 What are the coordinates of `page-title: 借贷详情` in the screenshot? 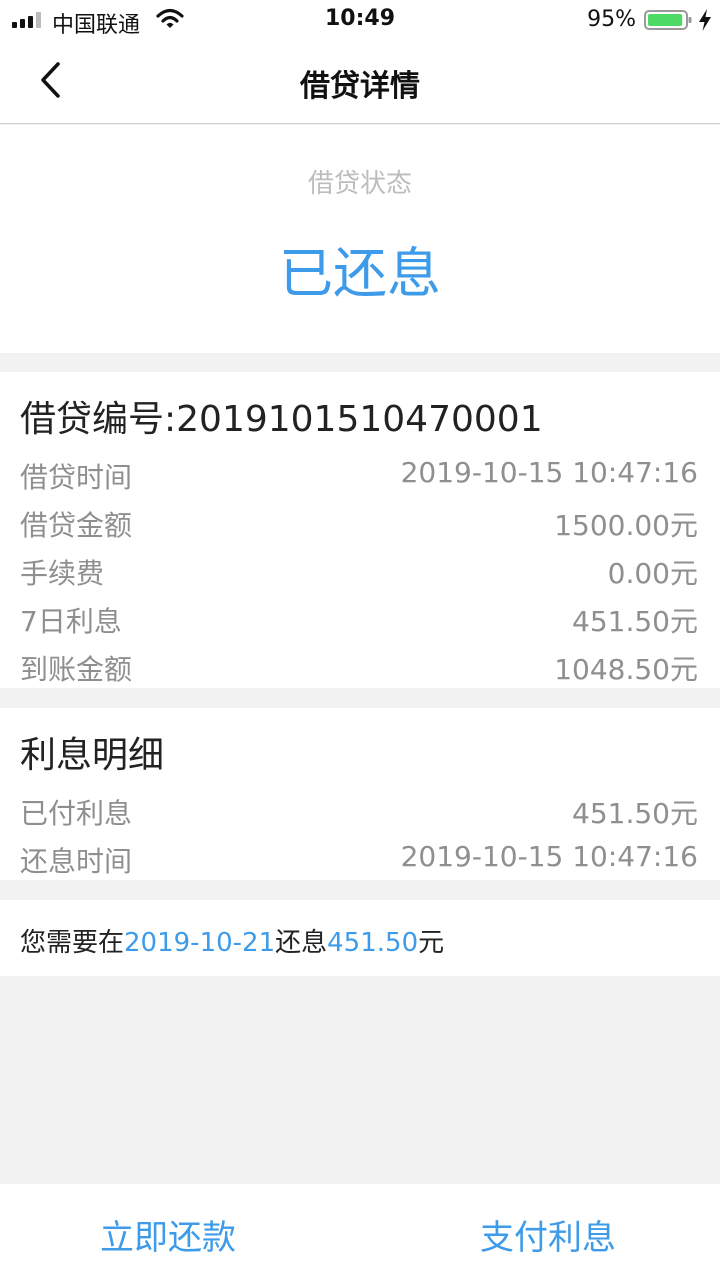 It's located at (360, 86).